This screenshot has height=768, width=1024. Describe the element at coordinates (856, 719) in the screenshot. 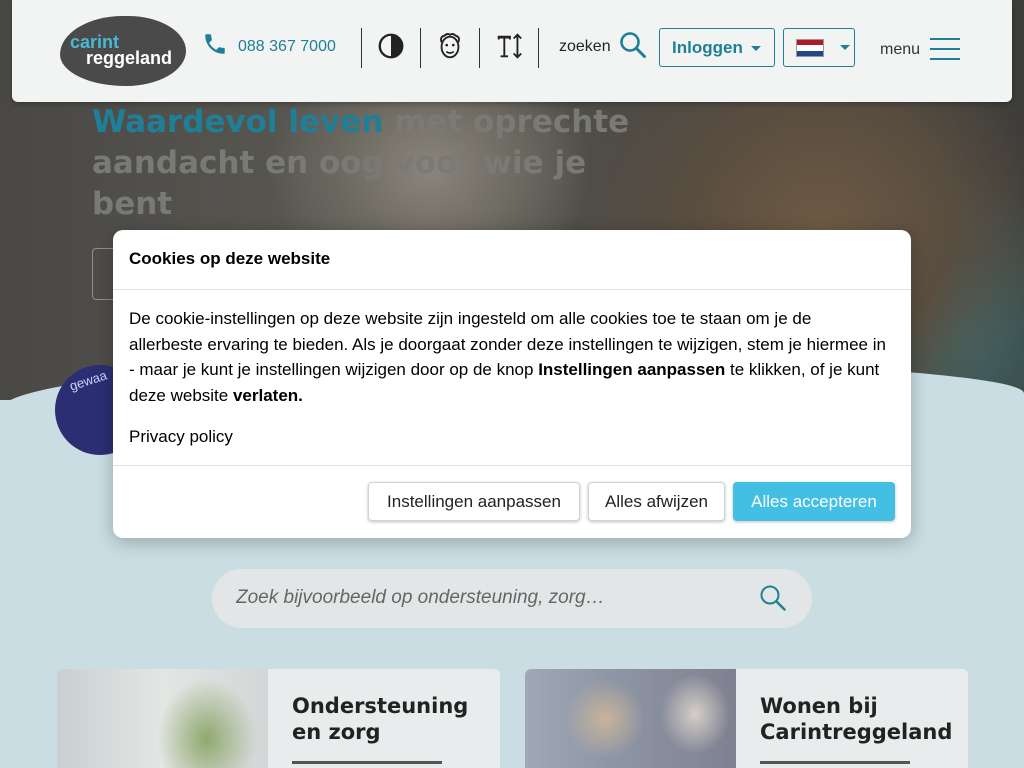

I see `card-title: Wonen bij Carintreggeland` at that location.